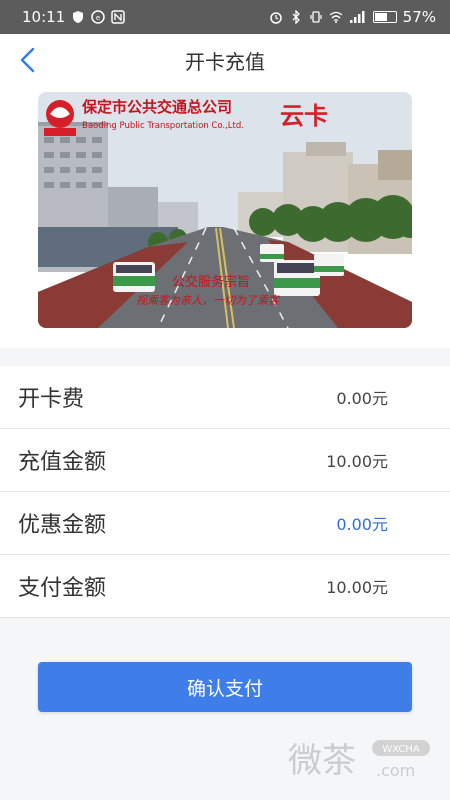 The height and width of the screenshot is (800, 450). I want to click on watermark-domain: .com, so click(395, 770).